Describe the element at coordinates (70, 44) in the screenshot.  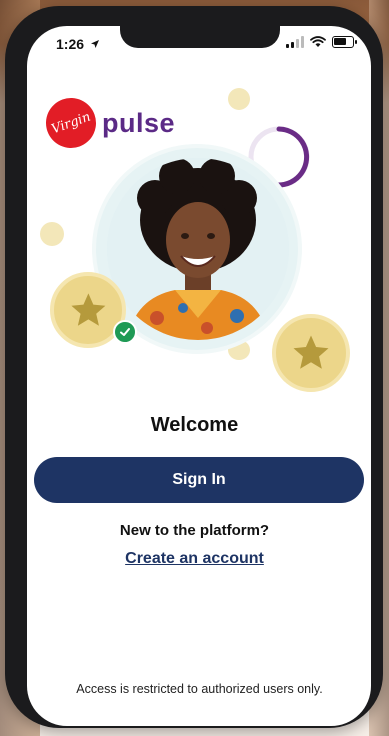
I see `status-time-text: 1:26` at that location.